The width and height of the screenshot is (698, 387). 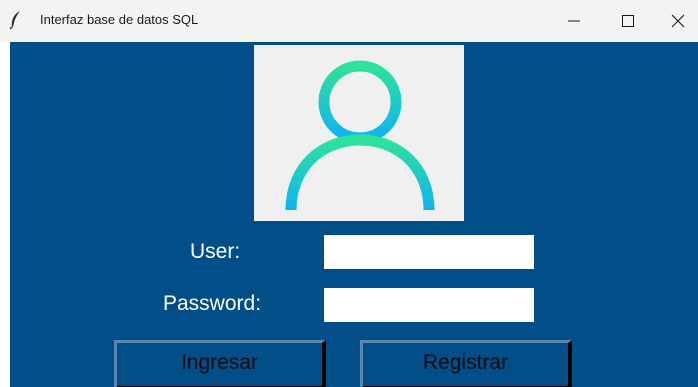 What do you see at coordinates (466, 363) in the screenshot?
I see `register-button: Registrar` at bounding box center [466, 363].